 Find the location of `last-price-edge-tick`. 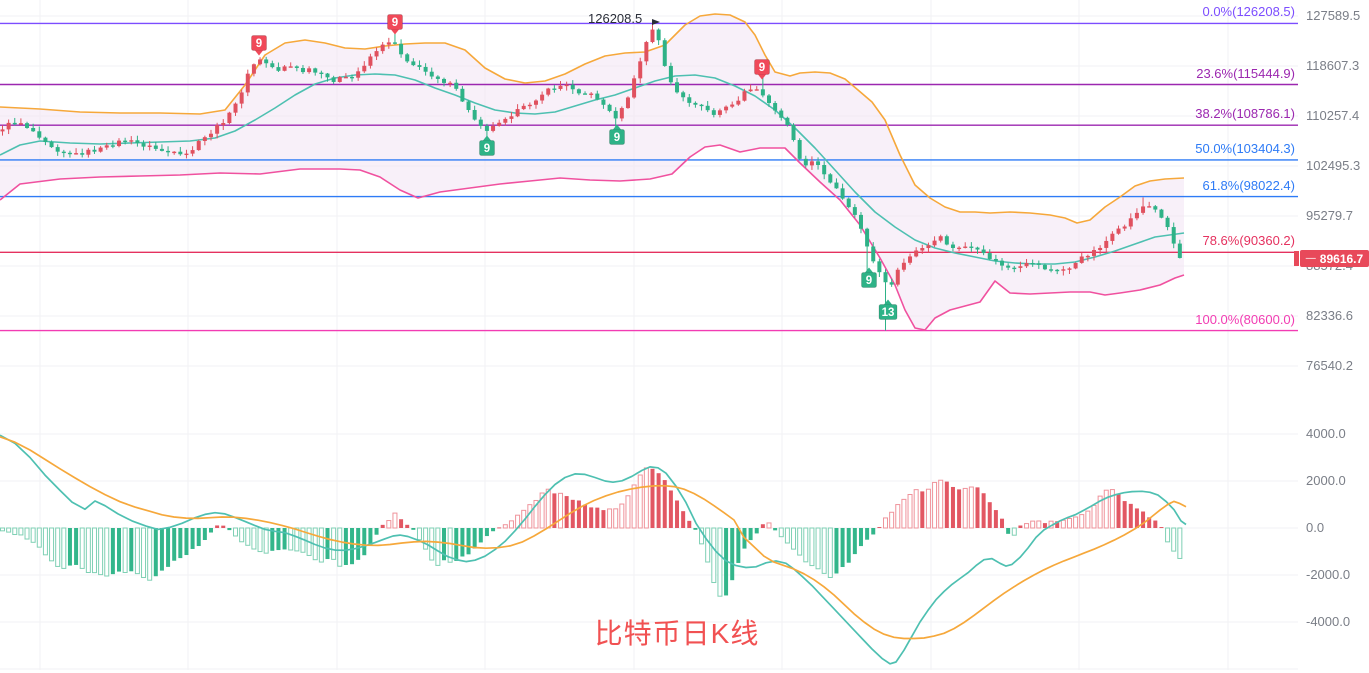

last-price-edge-tick is located at coordinates (1296, 258).